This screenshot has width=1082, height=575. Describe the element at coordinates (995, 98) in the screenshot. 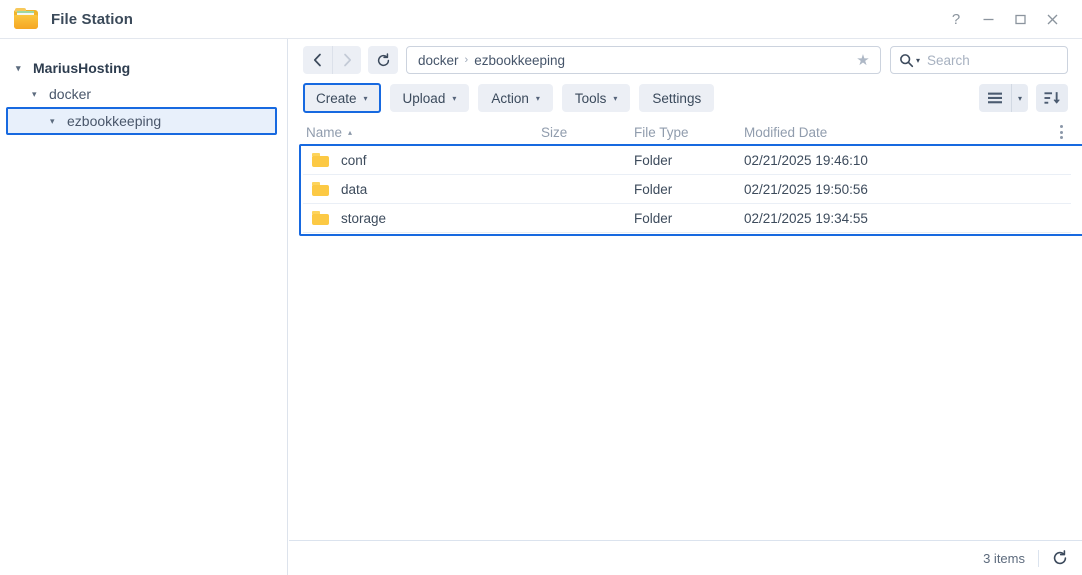

I see `list-view-icon` at that location.